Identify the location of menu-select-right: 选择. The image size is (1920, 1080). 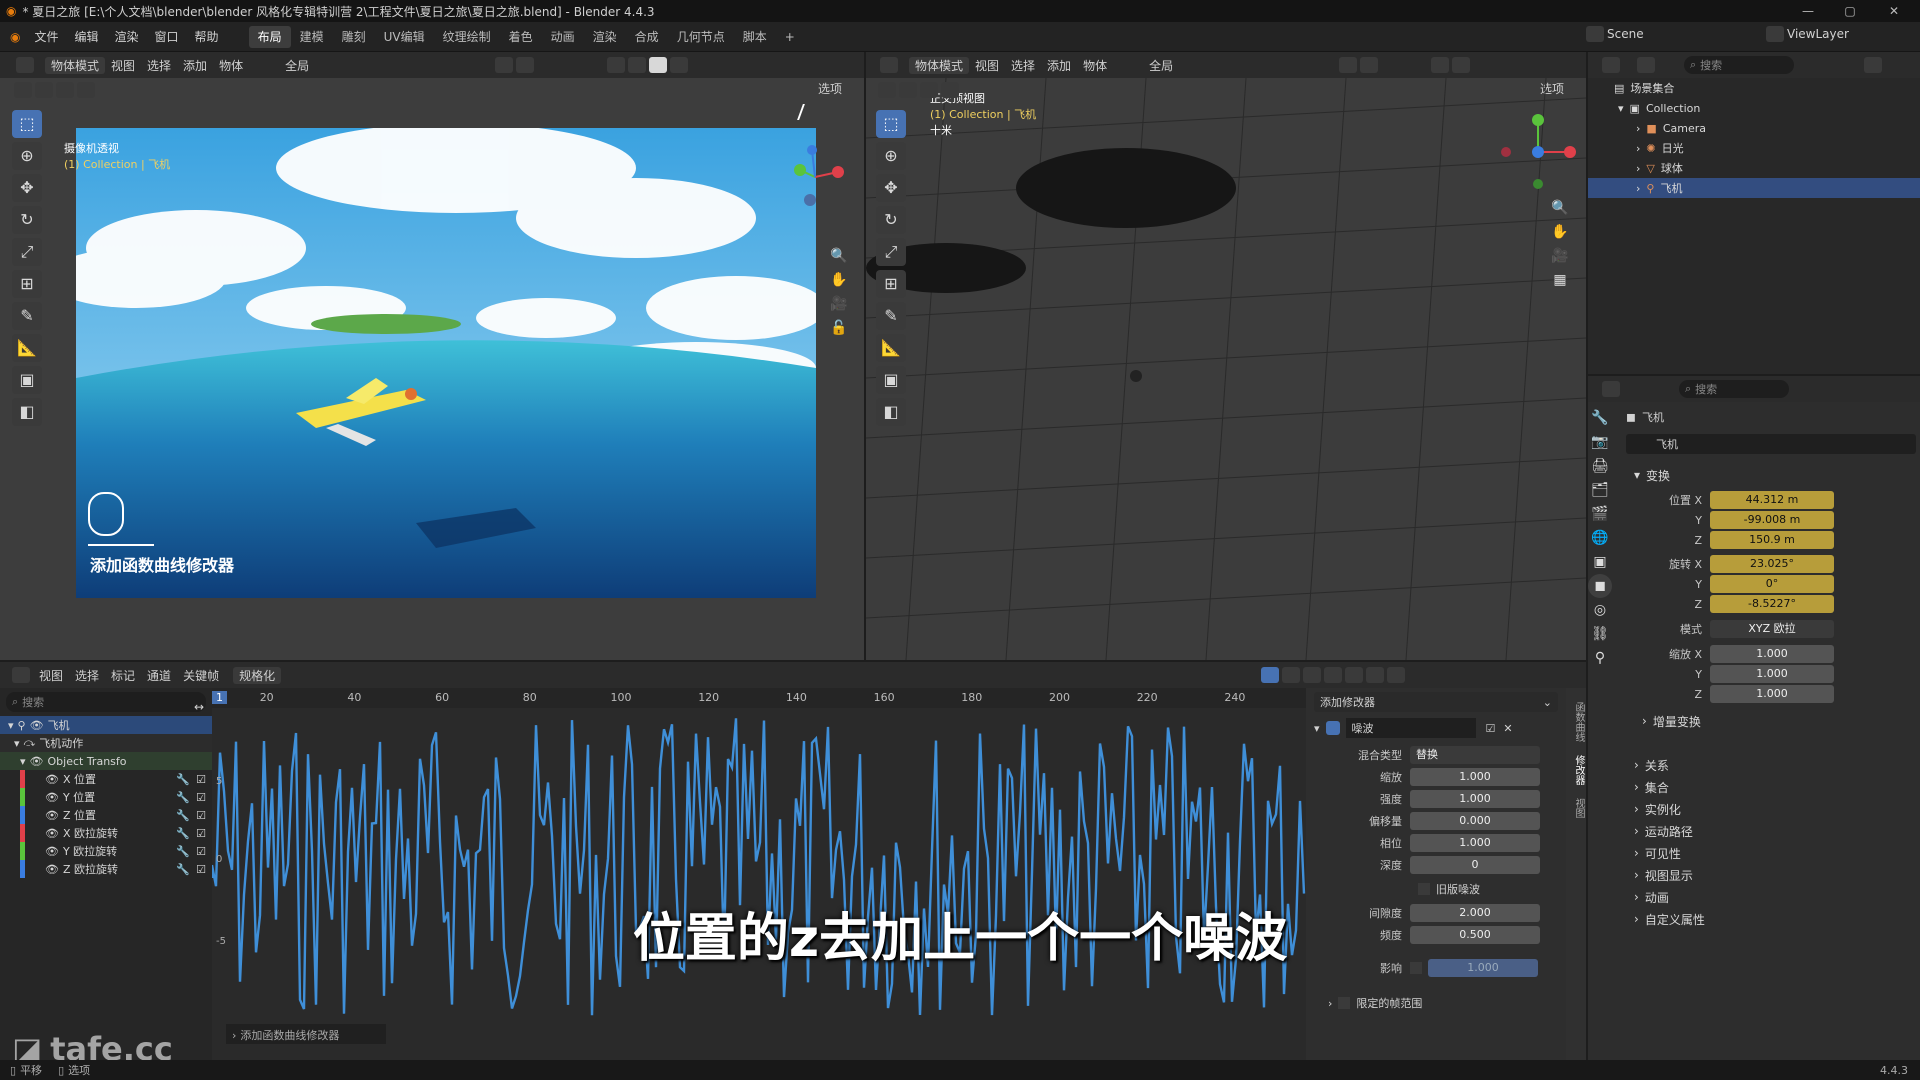
(1023, 65).